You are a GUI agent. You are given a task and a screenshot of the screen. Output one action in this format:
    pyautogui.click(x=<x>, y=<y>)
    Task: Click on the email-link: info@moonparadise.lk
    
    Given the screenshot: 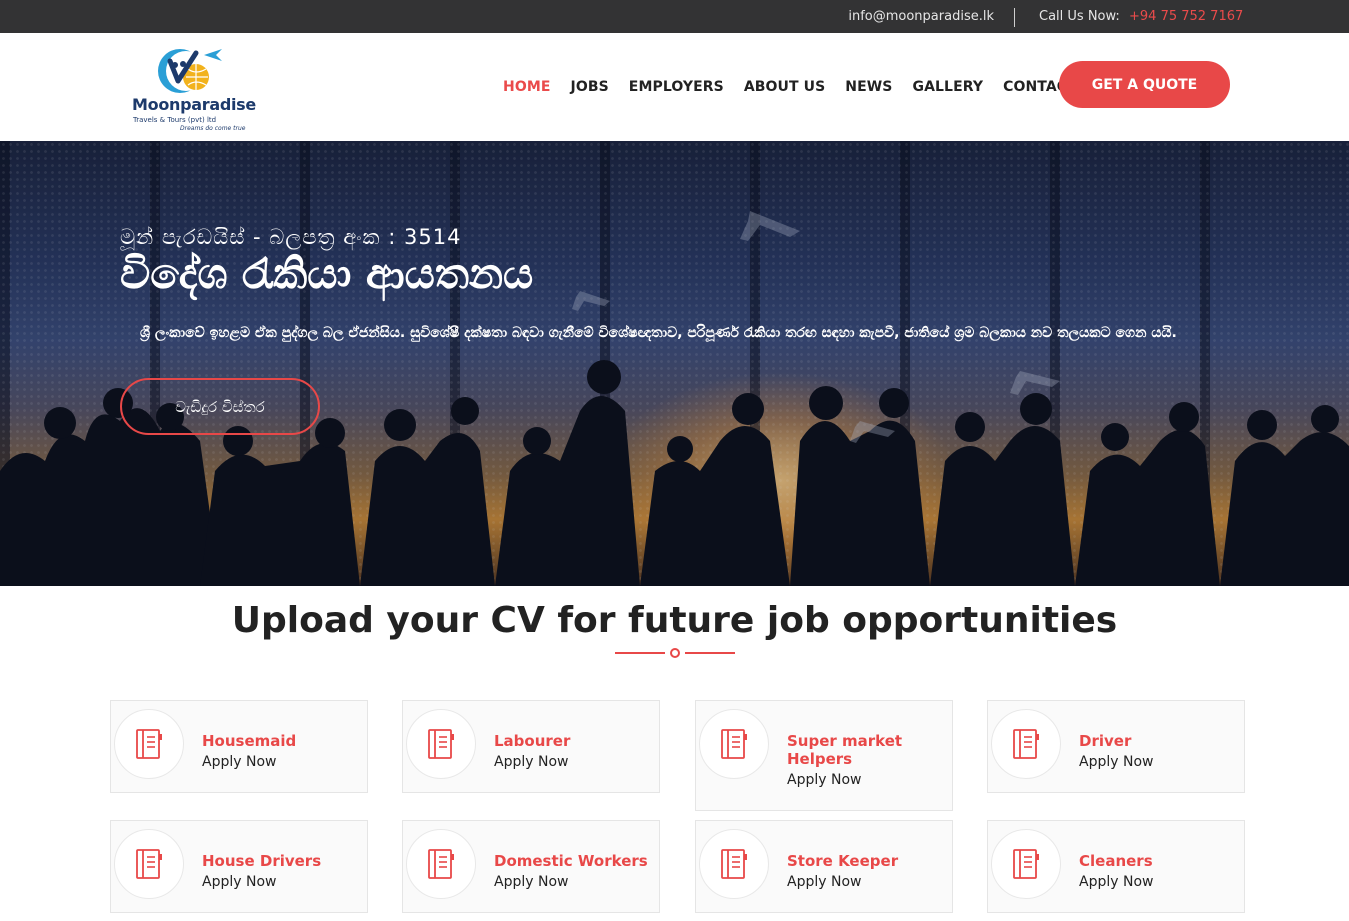 What is the action you would take?
    pyautogui.click(x=921, y=16)
    